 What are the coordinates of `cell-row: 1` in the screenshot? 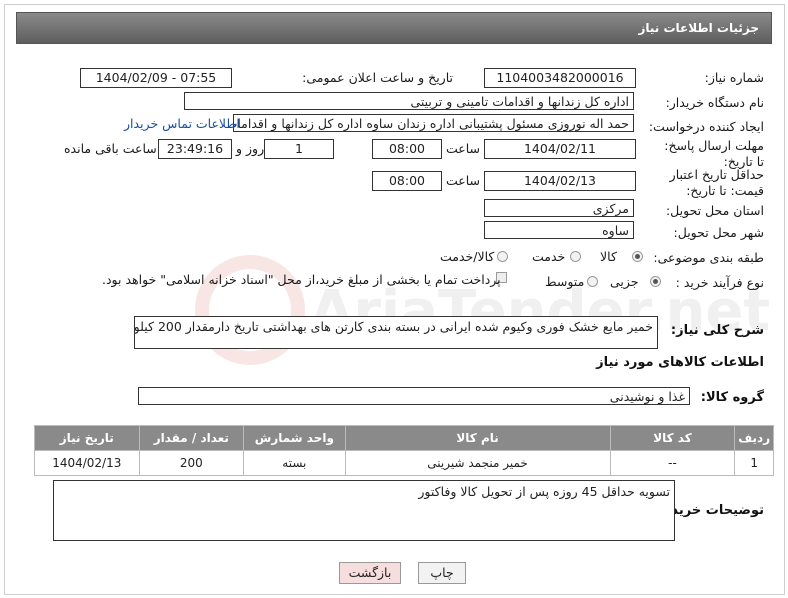 It's located at (754, 463).